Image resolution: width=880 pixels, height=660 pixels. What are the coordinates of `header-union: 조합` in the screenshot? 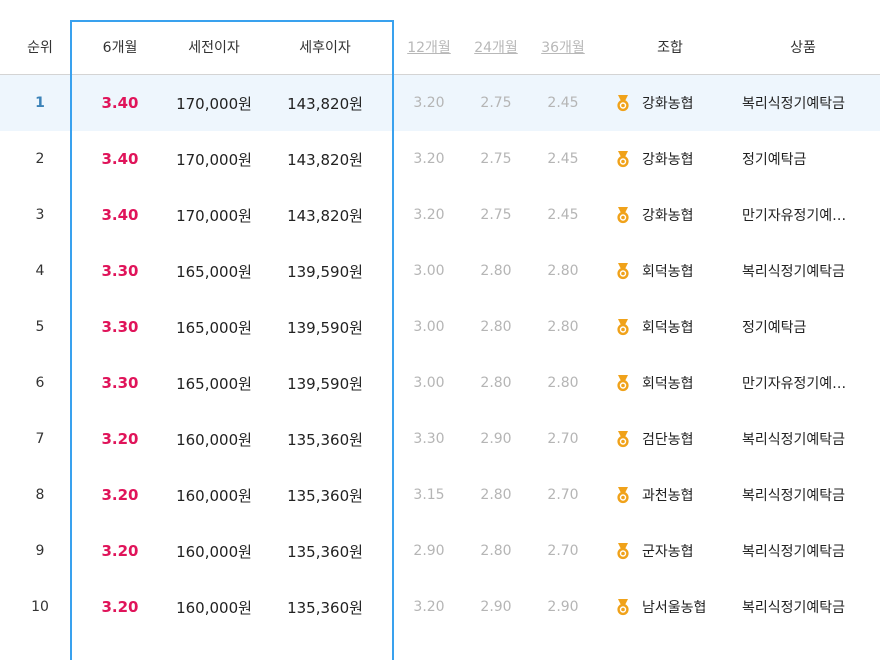 It's located at (670, 48).